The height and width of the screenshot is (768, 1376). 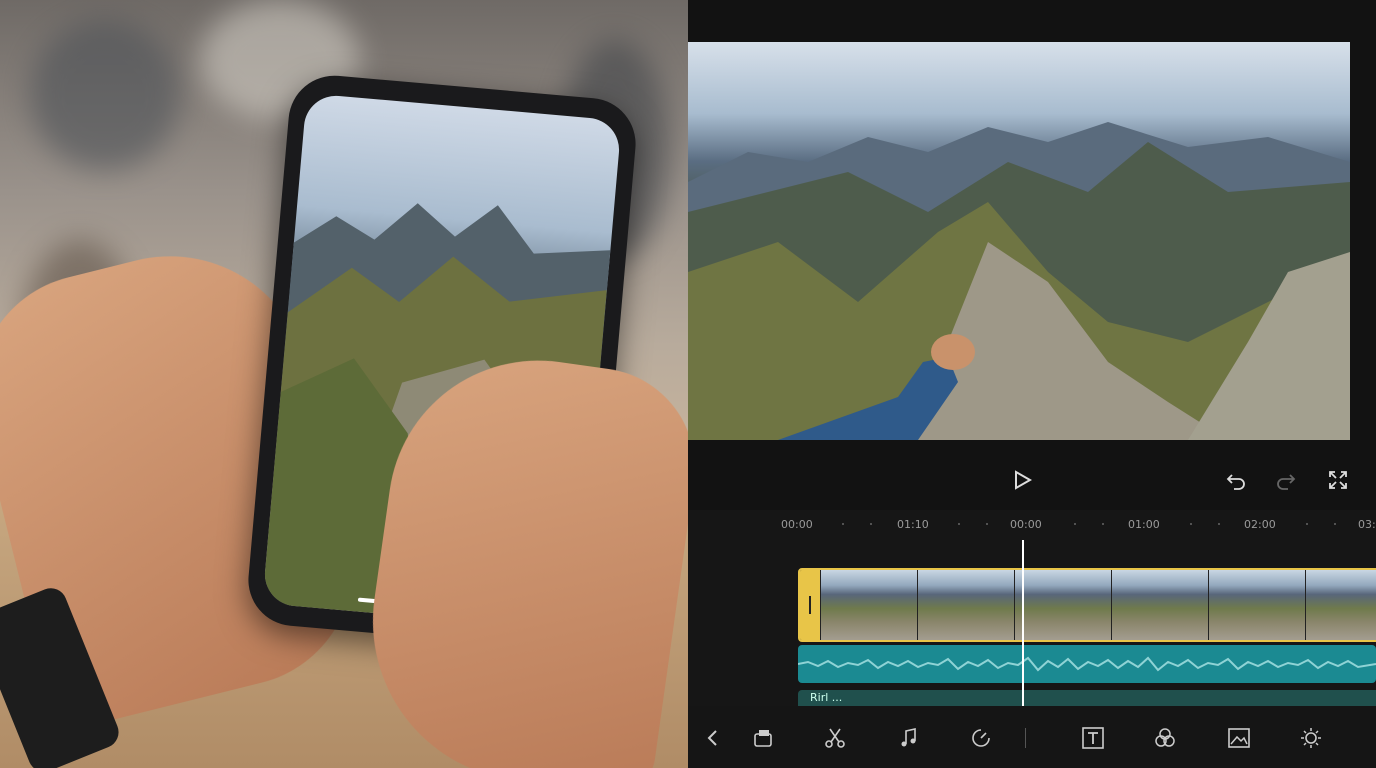 I want to click on tick-label: 01:00, so click(x=1144, y=524).